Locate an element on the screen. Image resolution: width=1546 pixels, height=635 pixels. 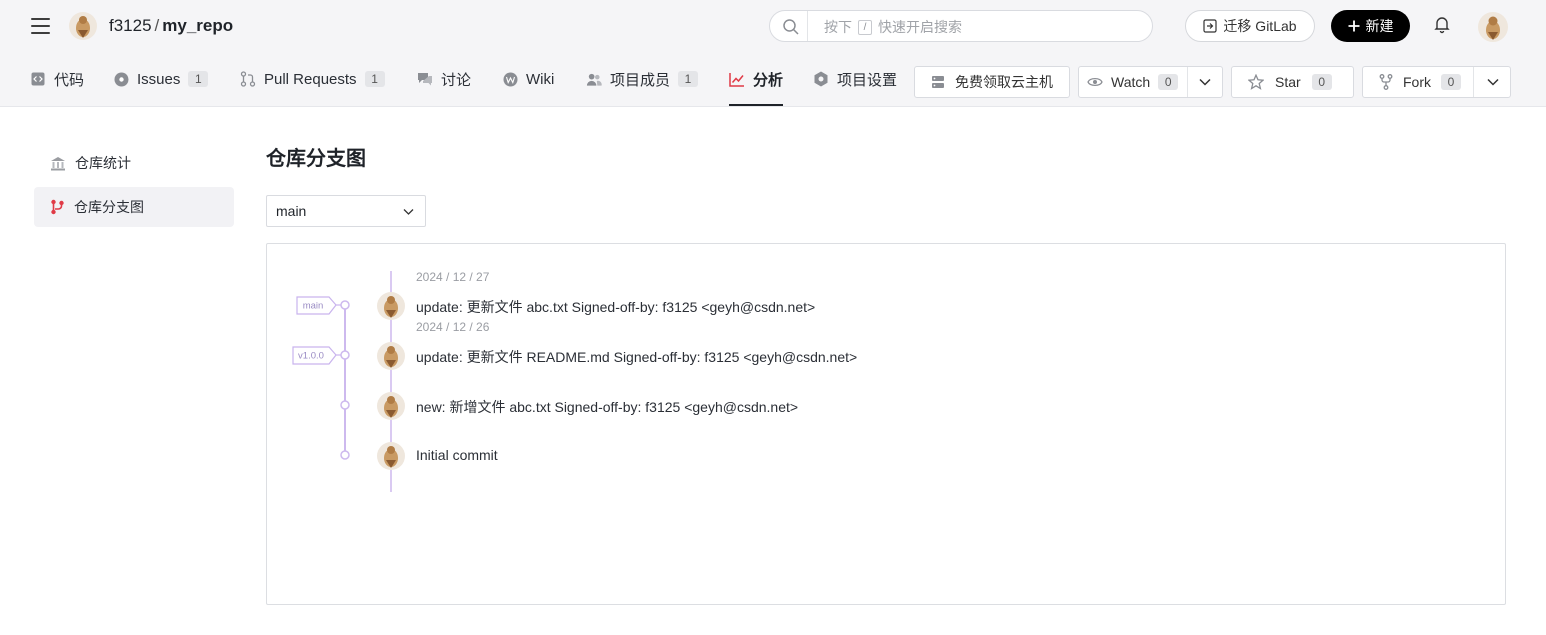
search-shortcut-key: / is located at coordinates (865, 27).